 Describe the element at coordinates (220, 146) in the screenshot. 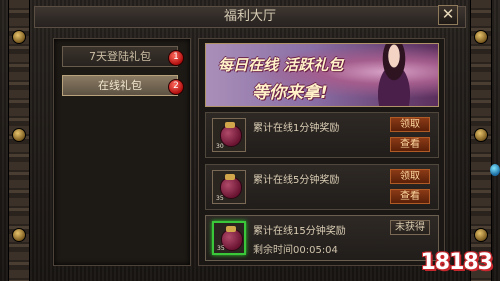

I see `item-count: 30` at that location.